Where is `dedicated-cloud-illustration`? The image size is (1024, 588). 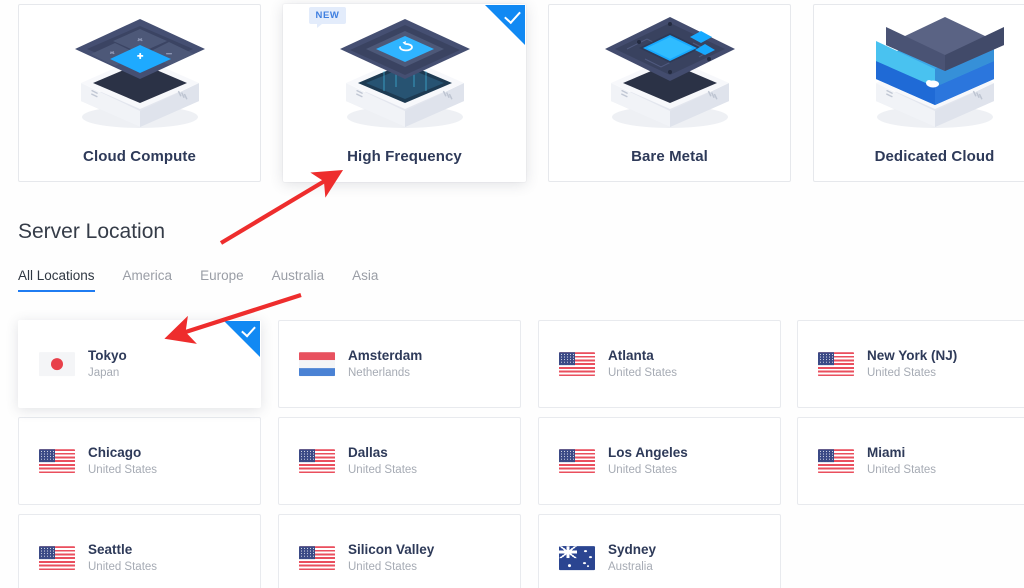 dedicated-cloud-illustration is located at coordinates (919, 73).